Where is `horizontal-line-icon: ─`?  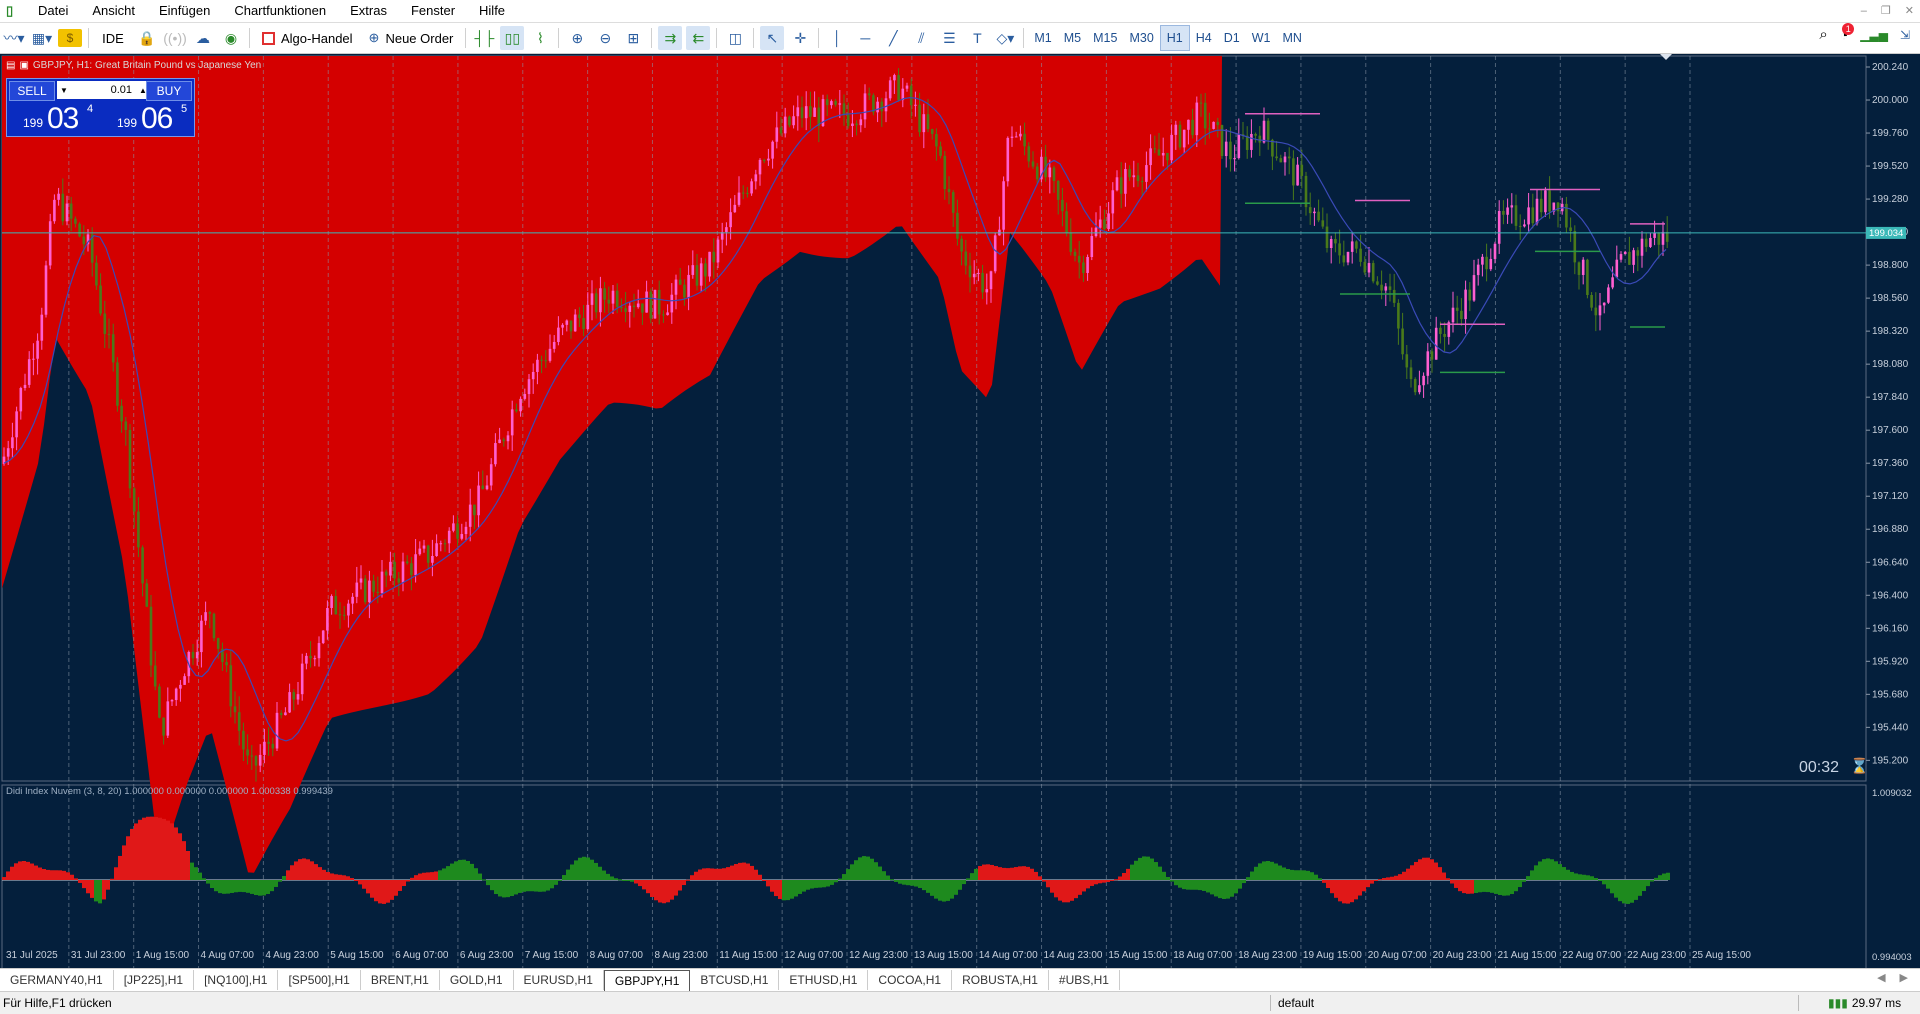 horizontal-line-icon: ─ is located at coordinates (865, 38).